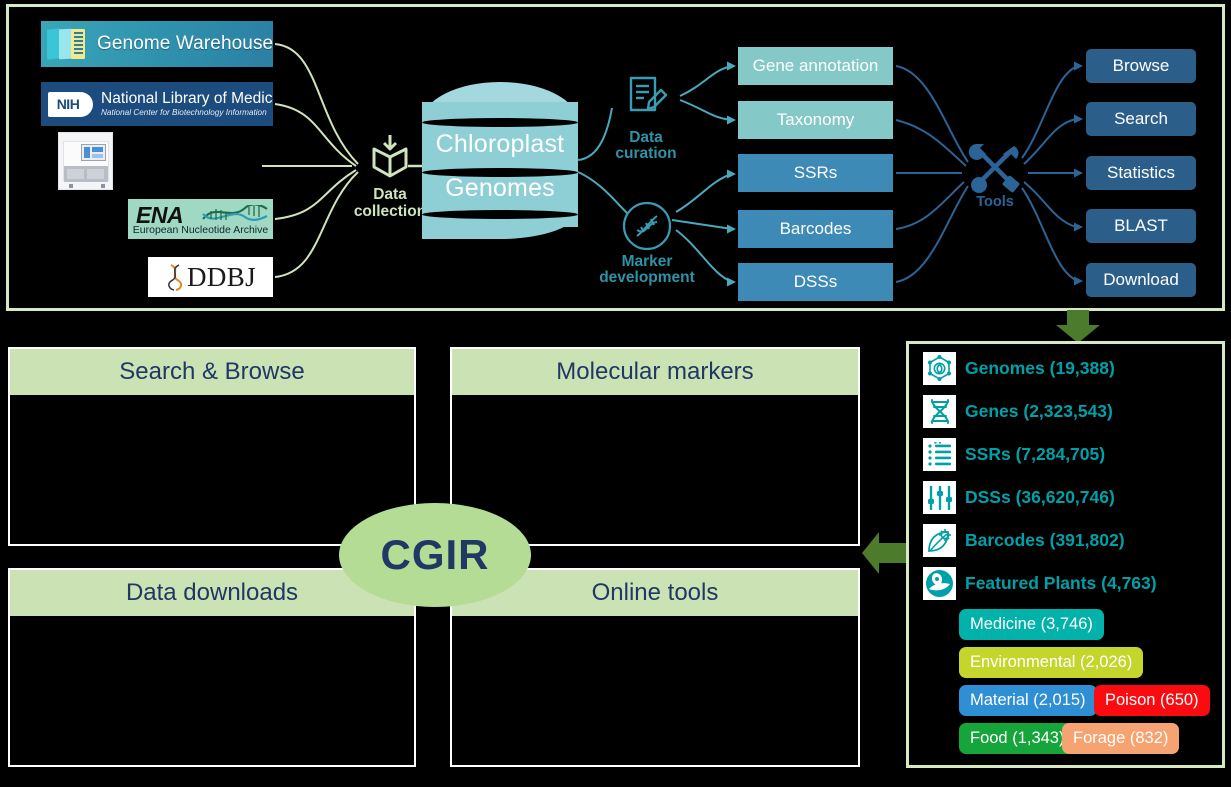  What do you see at coordinates (1152, 700) in the screenshot?
I see `tag-poison: Poison (650)` at bounding box center [1152, 700].